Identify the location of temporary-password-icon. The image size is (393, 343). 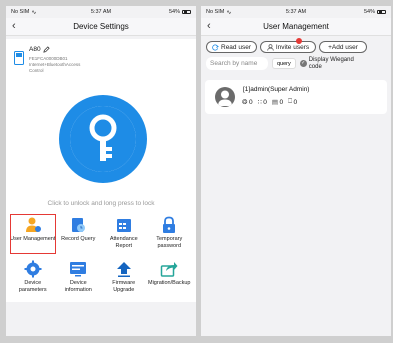
(169, 224).